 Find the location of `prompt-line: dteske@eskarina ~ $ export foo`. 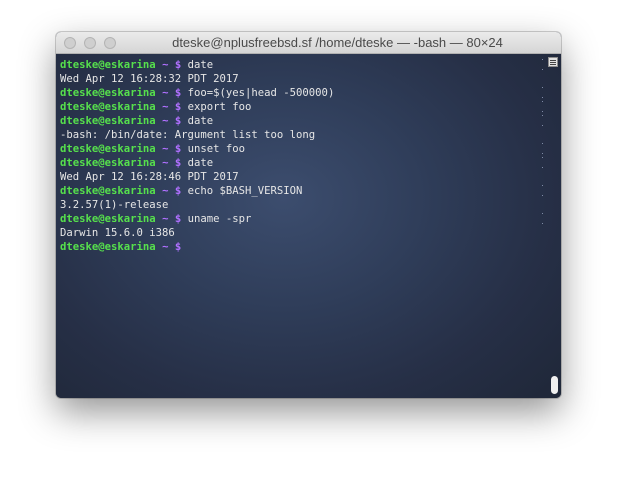

prompt-line: dteske@eskarina ~ $ export foo is located at coordinates (301, 107).